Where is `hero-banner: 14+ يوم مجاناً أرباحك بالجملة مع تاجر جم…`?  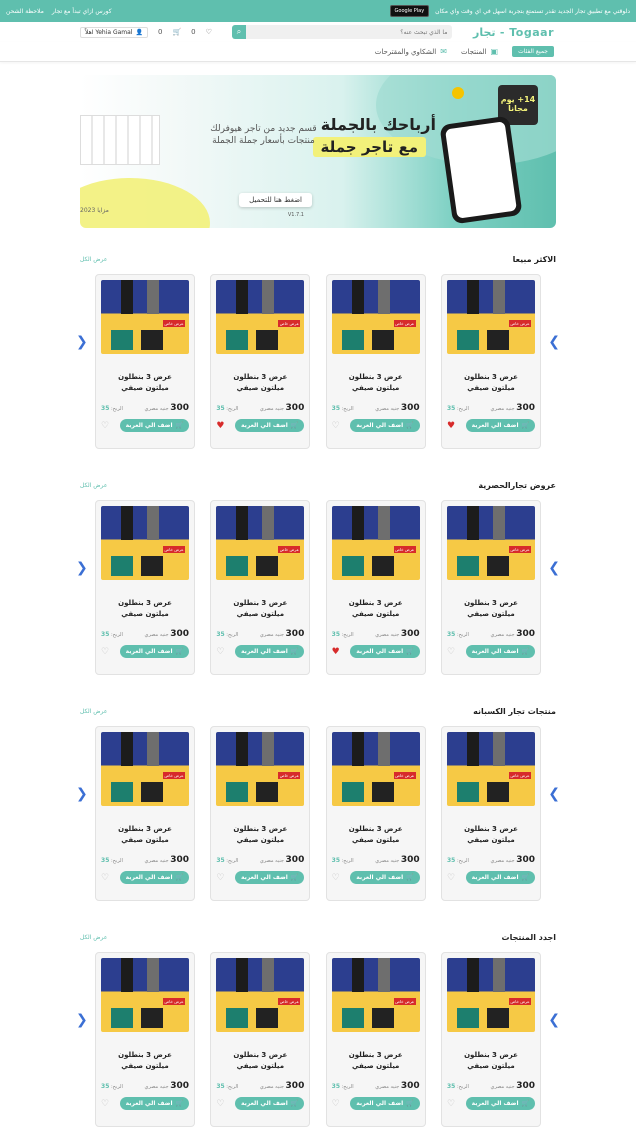 hero-banner: 14+ يوم مجاناً أرباحك بالجملة مع تاجر جم… is located at coordinates (318, 151).